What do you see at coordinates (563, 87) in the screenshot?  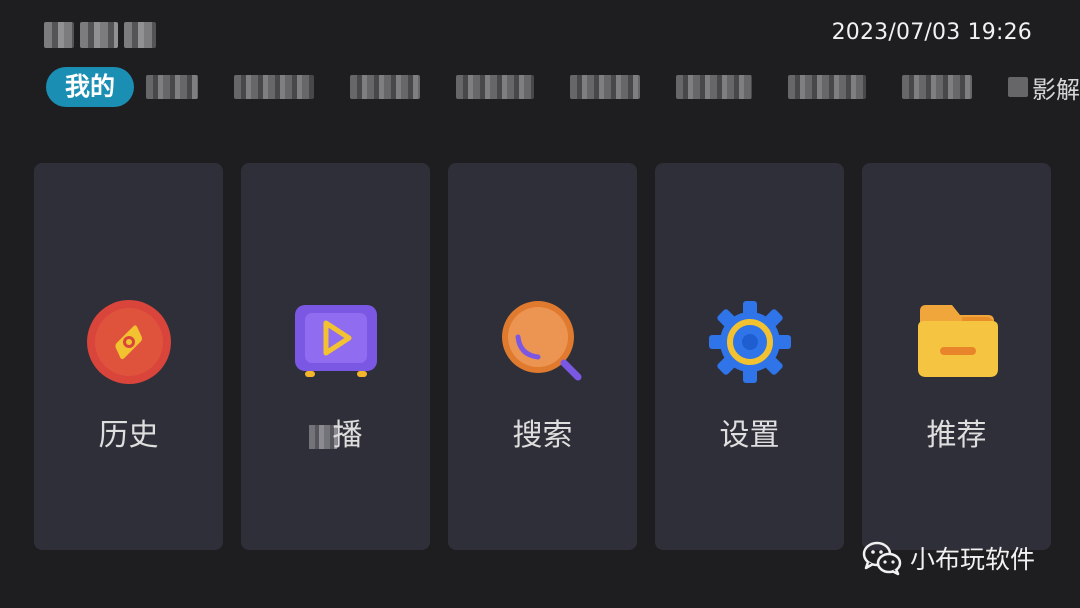 I see `category-tabs: 我的 影解` at bounding box center [563, 87].